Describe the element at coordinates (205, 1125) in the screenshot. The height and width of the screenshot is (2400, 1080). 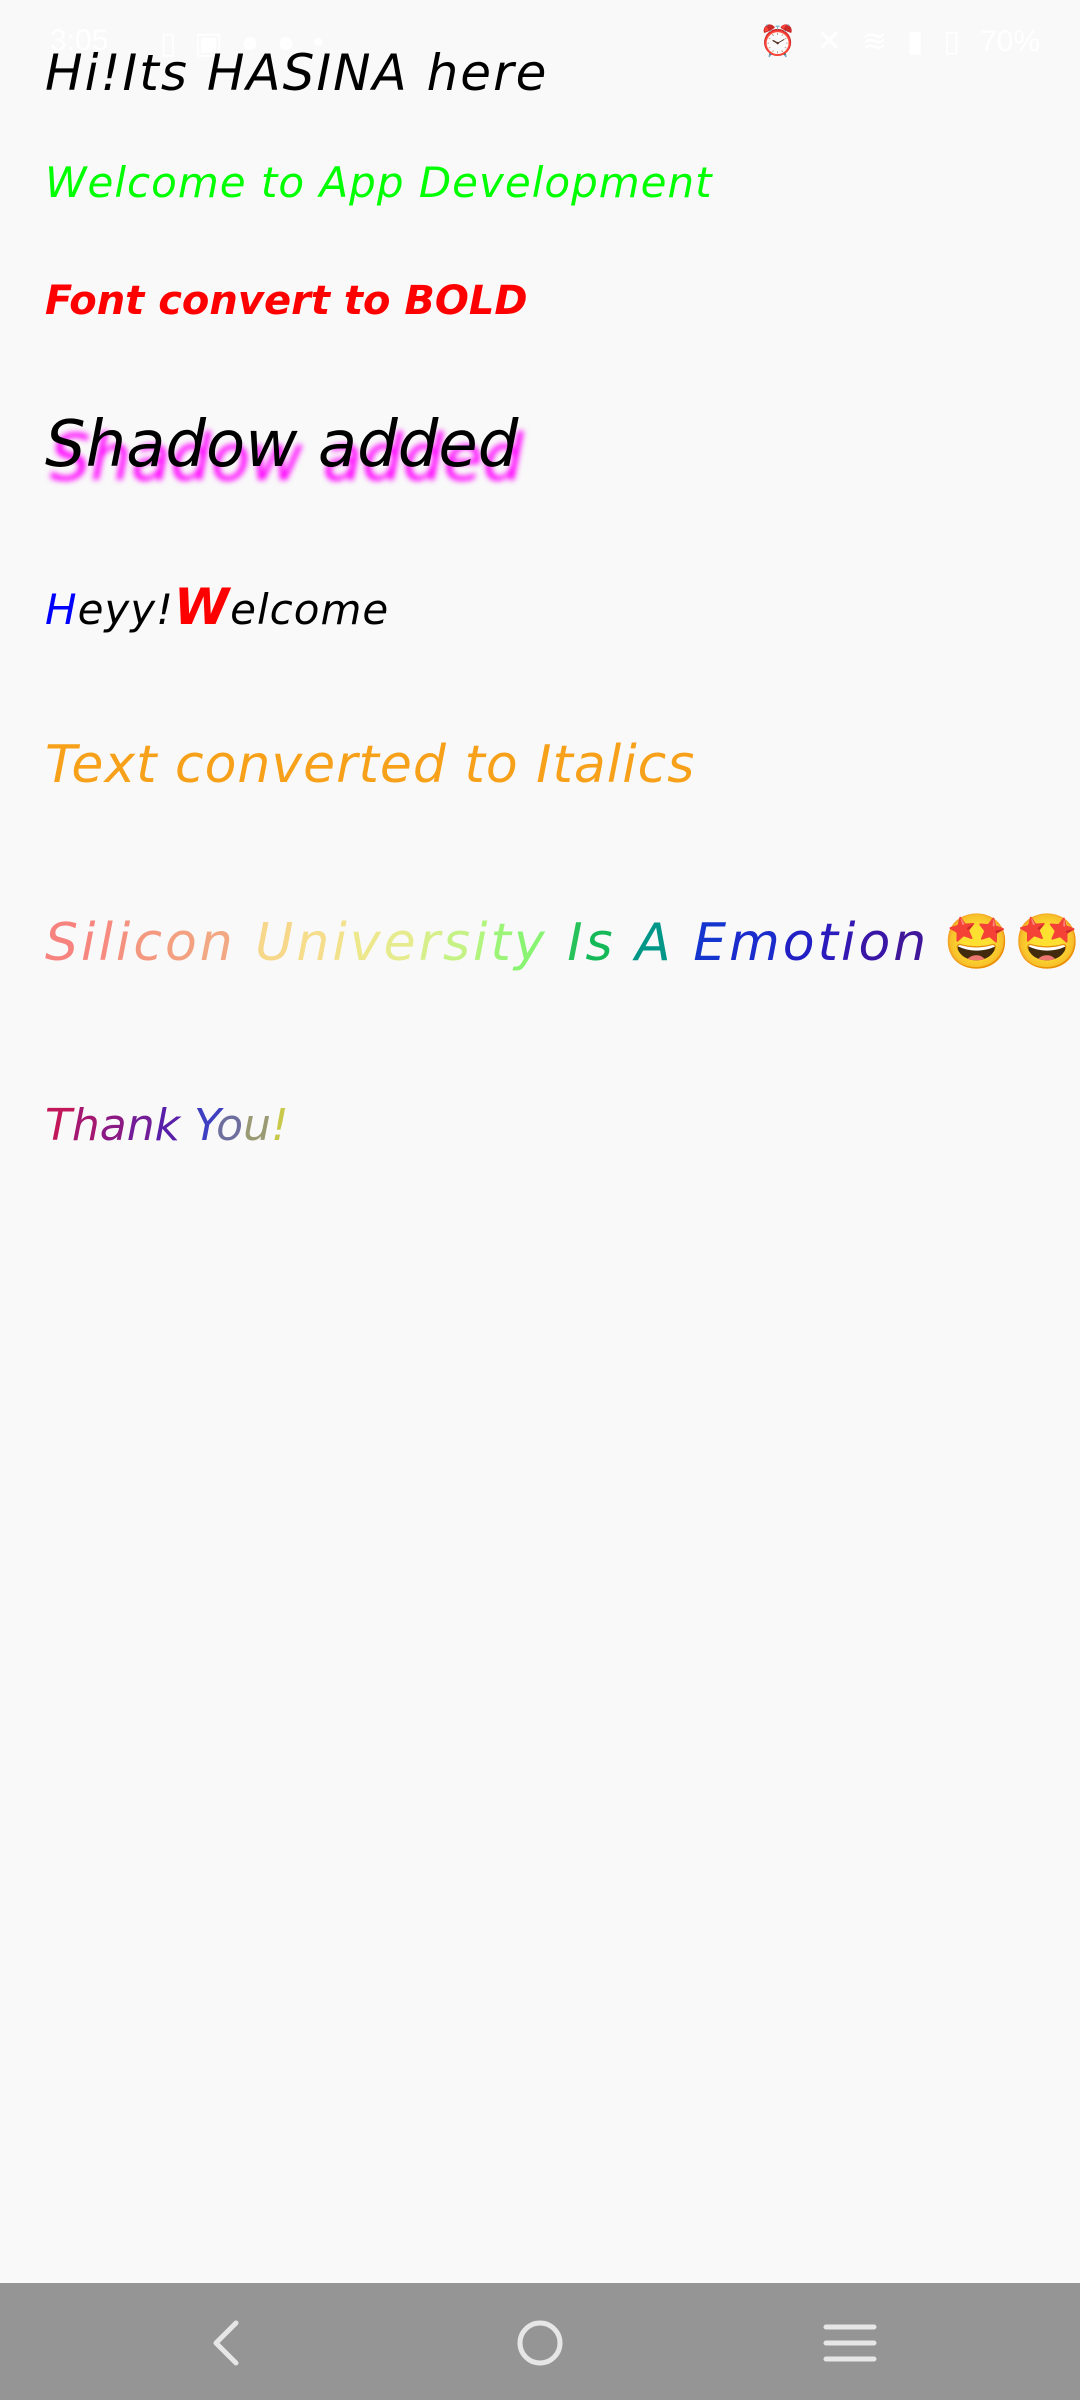
I see `thank-you-letter: Y` at that location.